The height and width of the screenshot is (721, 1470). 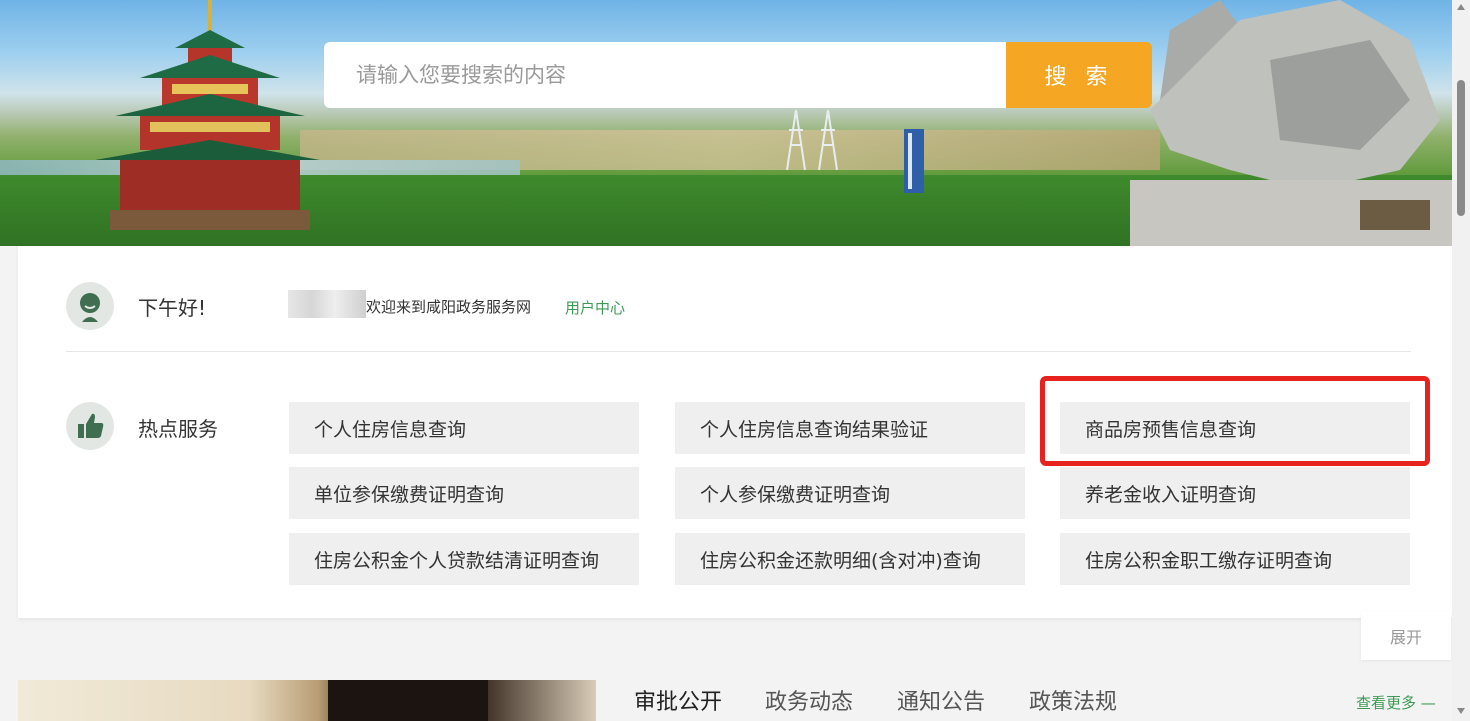 What do you see at coordinates (1235, 493) in the screenshot?
I see `service-item: 养老金收入证明查询` at bounding box center [1235, 493].